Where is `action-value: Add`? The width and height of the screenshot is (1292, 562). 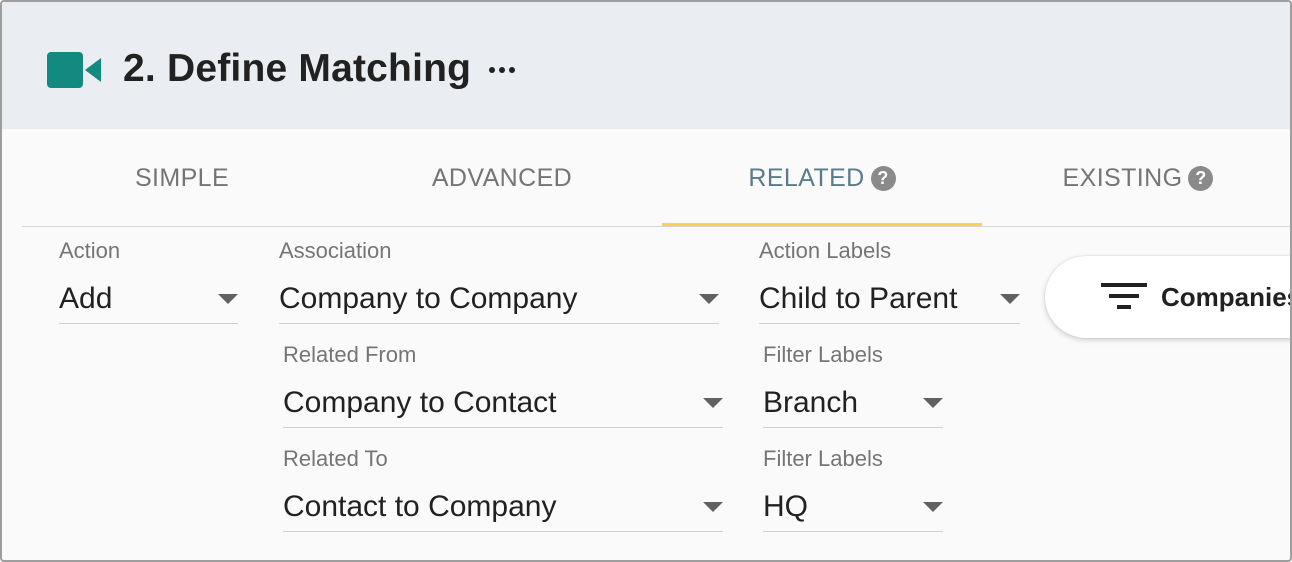 action-value: Add is located at coordinates (86, 298).